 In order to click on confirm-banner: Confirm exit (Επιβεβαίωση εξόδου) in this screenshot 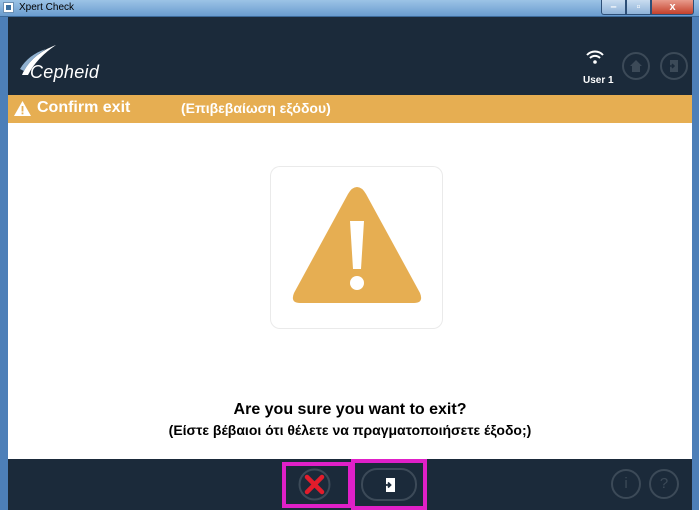, I will do `click(350, 109)`.